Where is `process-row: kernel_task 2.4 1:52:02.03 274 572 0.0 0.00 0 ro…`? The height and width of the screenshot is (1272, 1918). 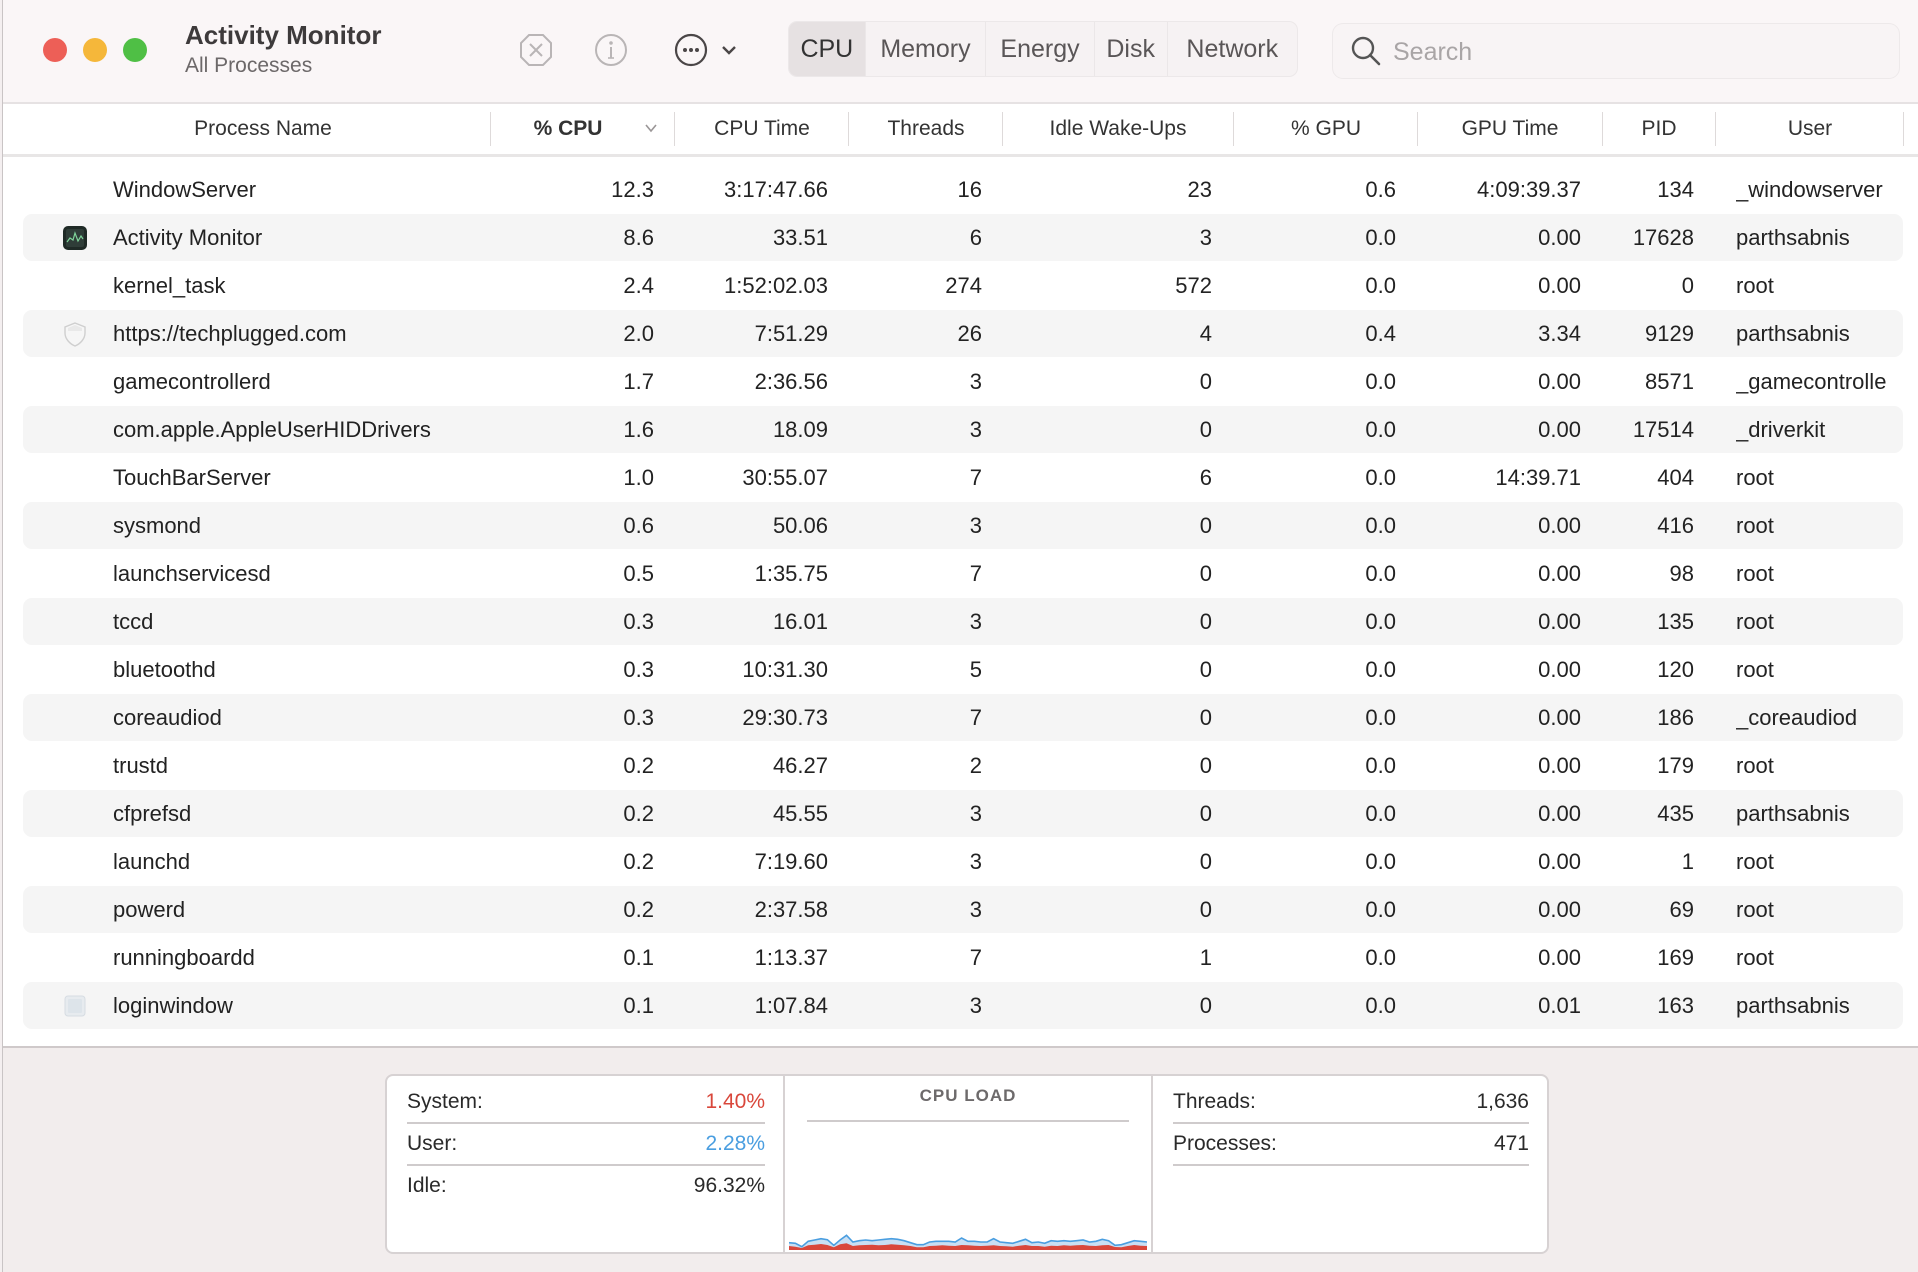
process-row: kernel_task 2.4 1:52:02.03 274 572 0.0 0.00 0 ro… is located at coordinates (963, 285).